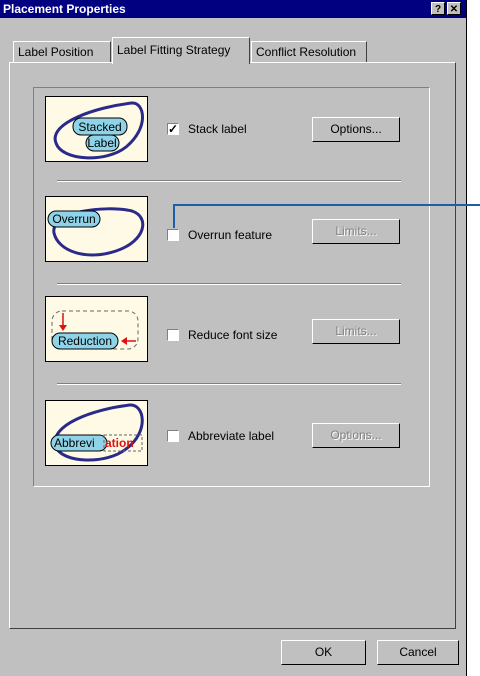 The width and height of the screenshot is (480, 676). What do you see at coordinates (418, 652) in the screenshot?
I see `cancel-button: Cancel` at bounding box center [418, 652].